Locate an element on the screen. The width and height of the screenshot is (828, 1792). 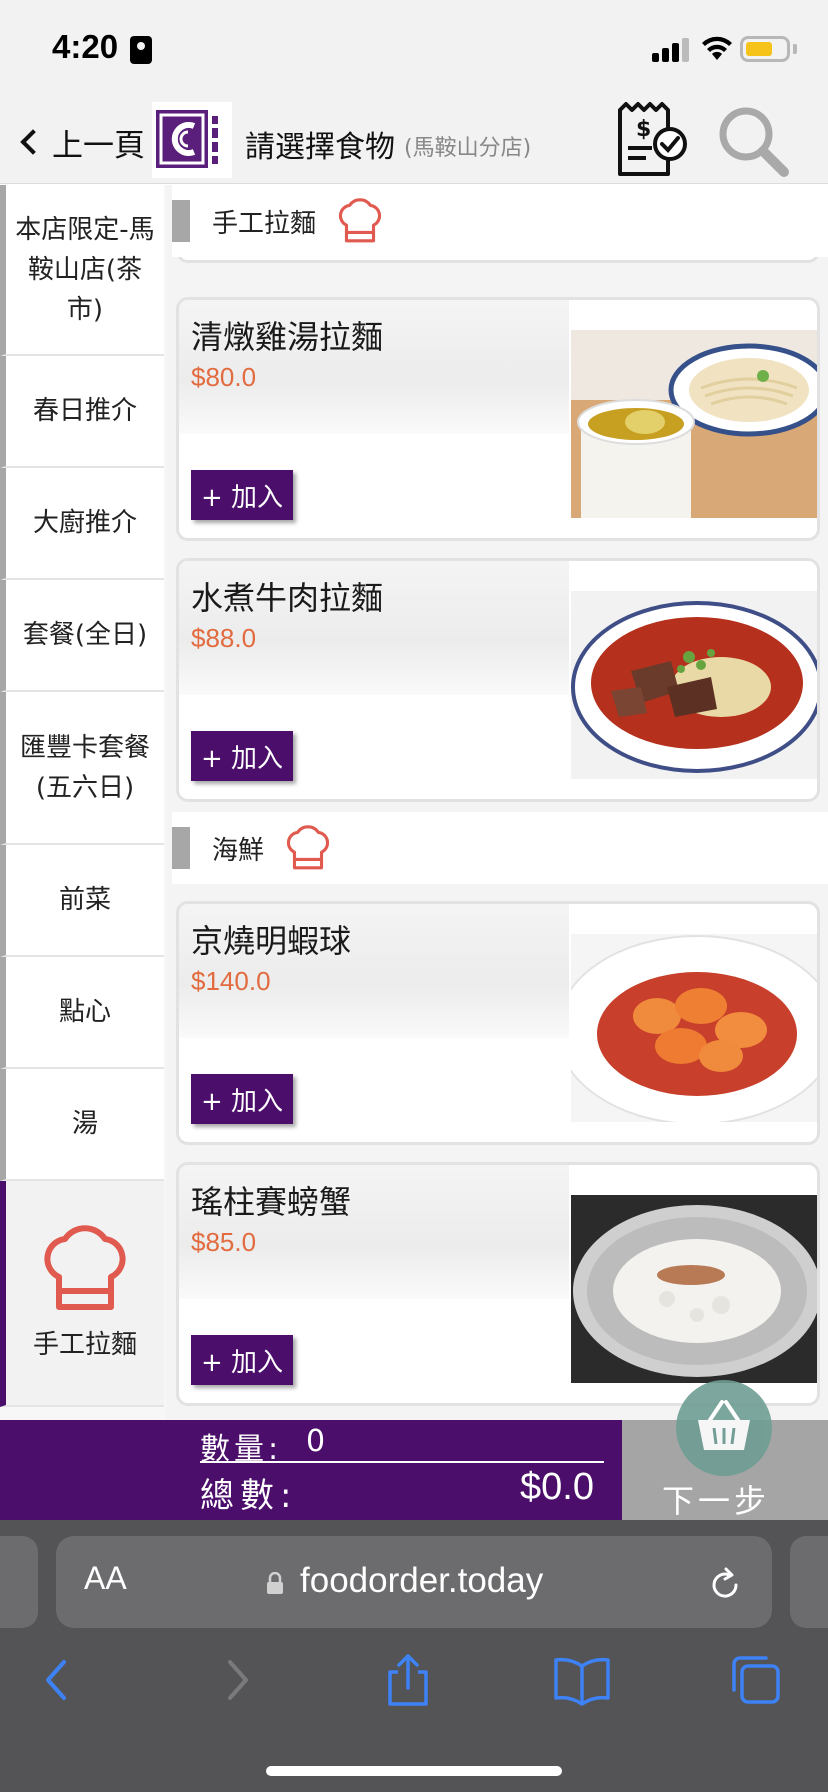
order-receipt-button: $ is located at coordinates (653, 141).